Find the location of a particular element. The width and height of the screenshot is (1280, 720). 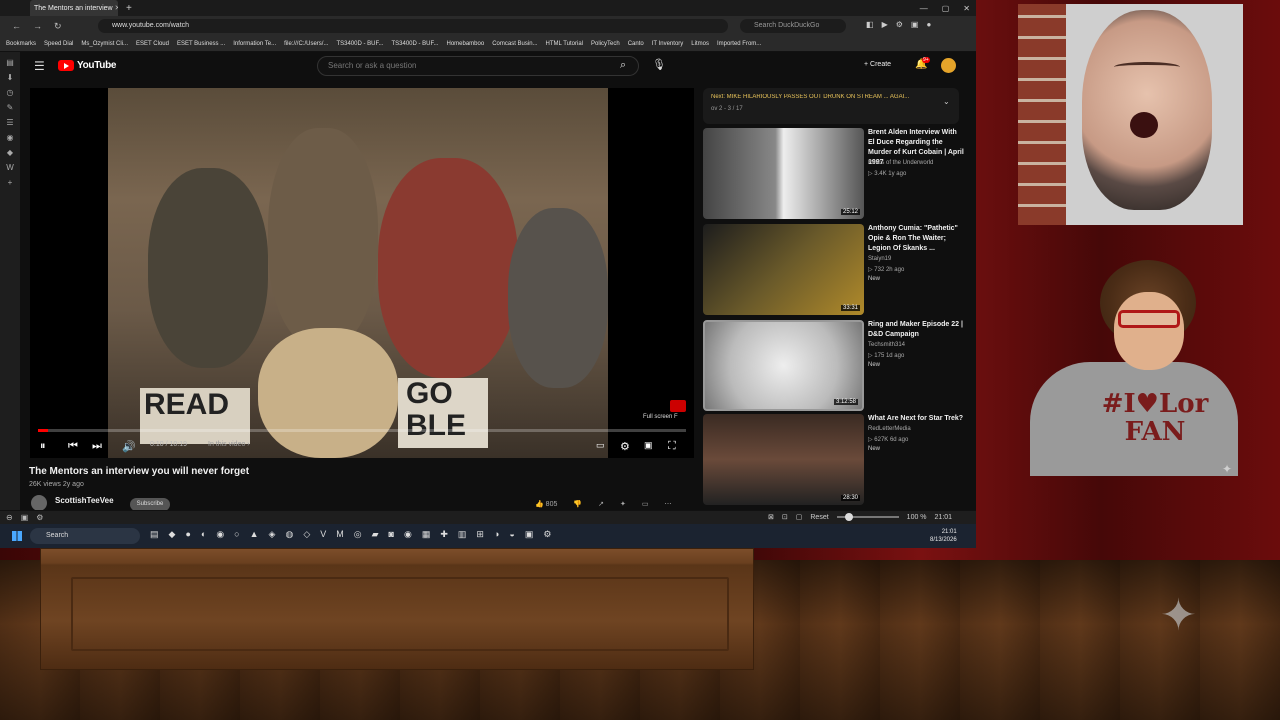

bookmark-item: Bookmarks is located at coordinates (21, 44).